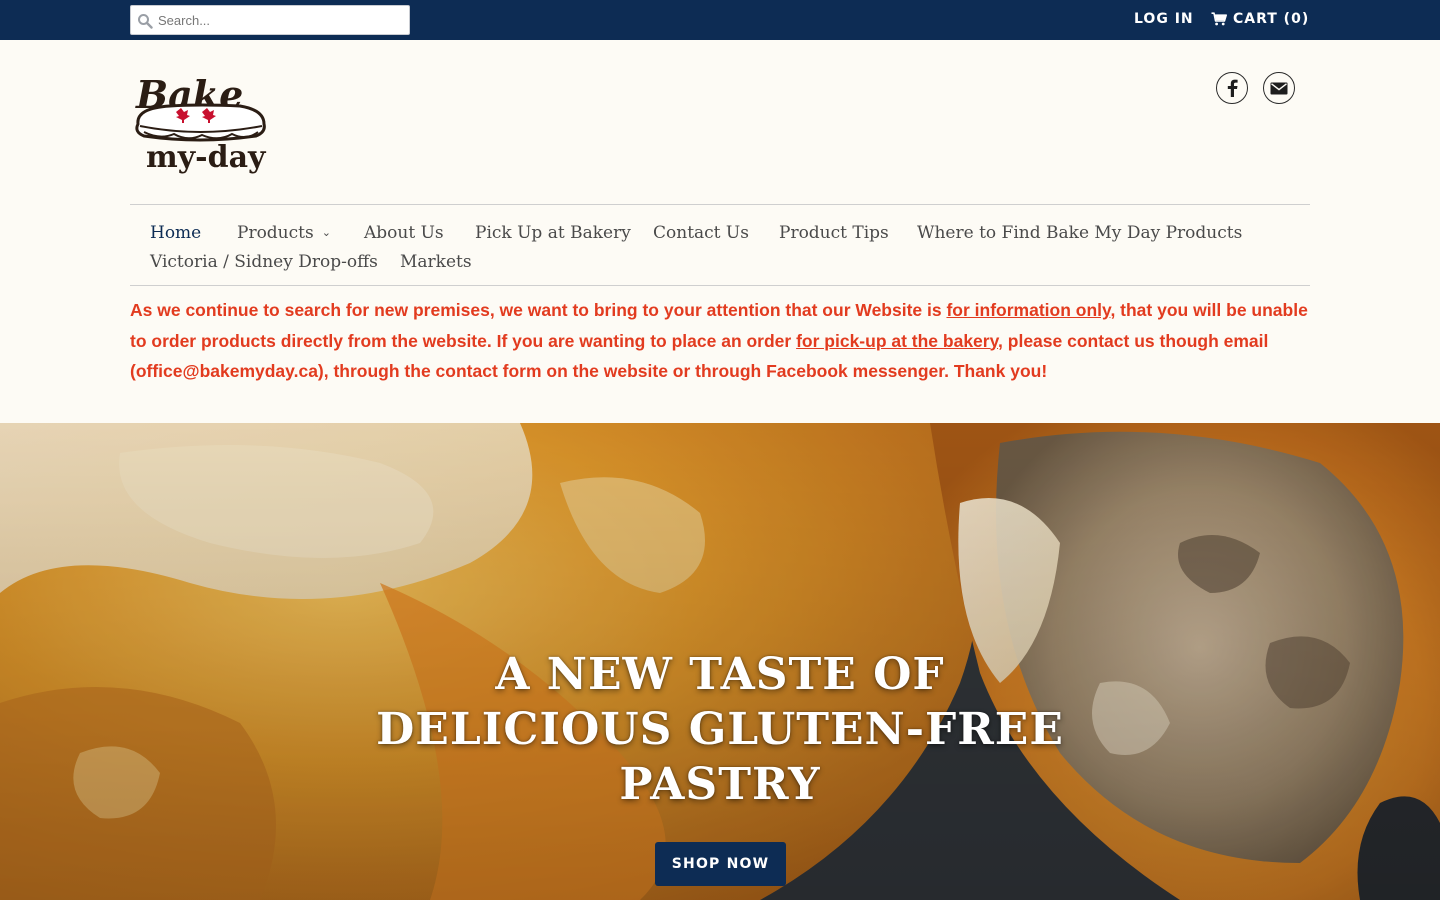 This screenshot has height=900, width=1440. Describe the element at coordinates (1028, 310) in the screenshot. I see `notice-link-information-only: for information only` at that location.